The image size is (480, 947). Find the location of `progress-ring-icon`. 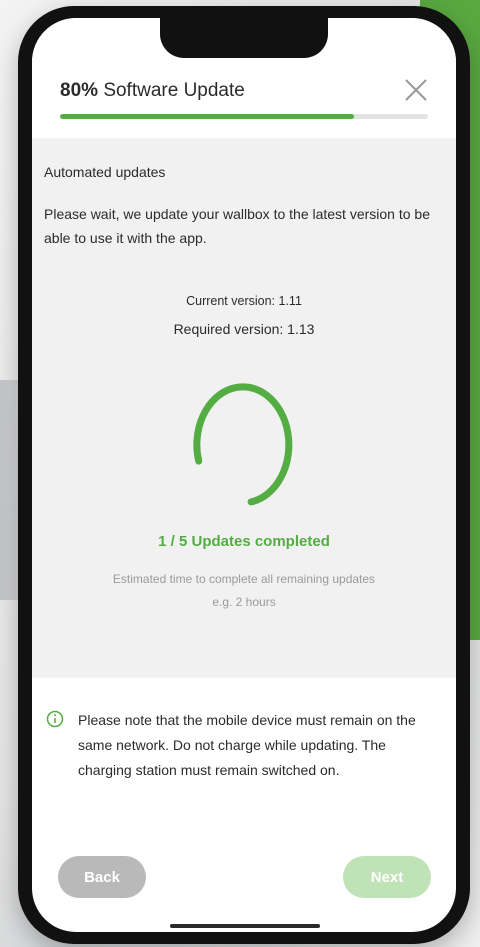

progress-ring-icon is located at coordinates (243, 444).